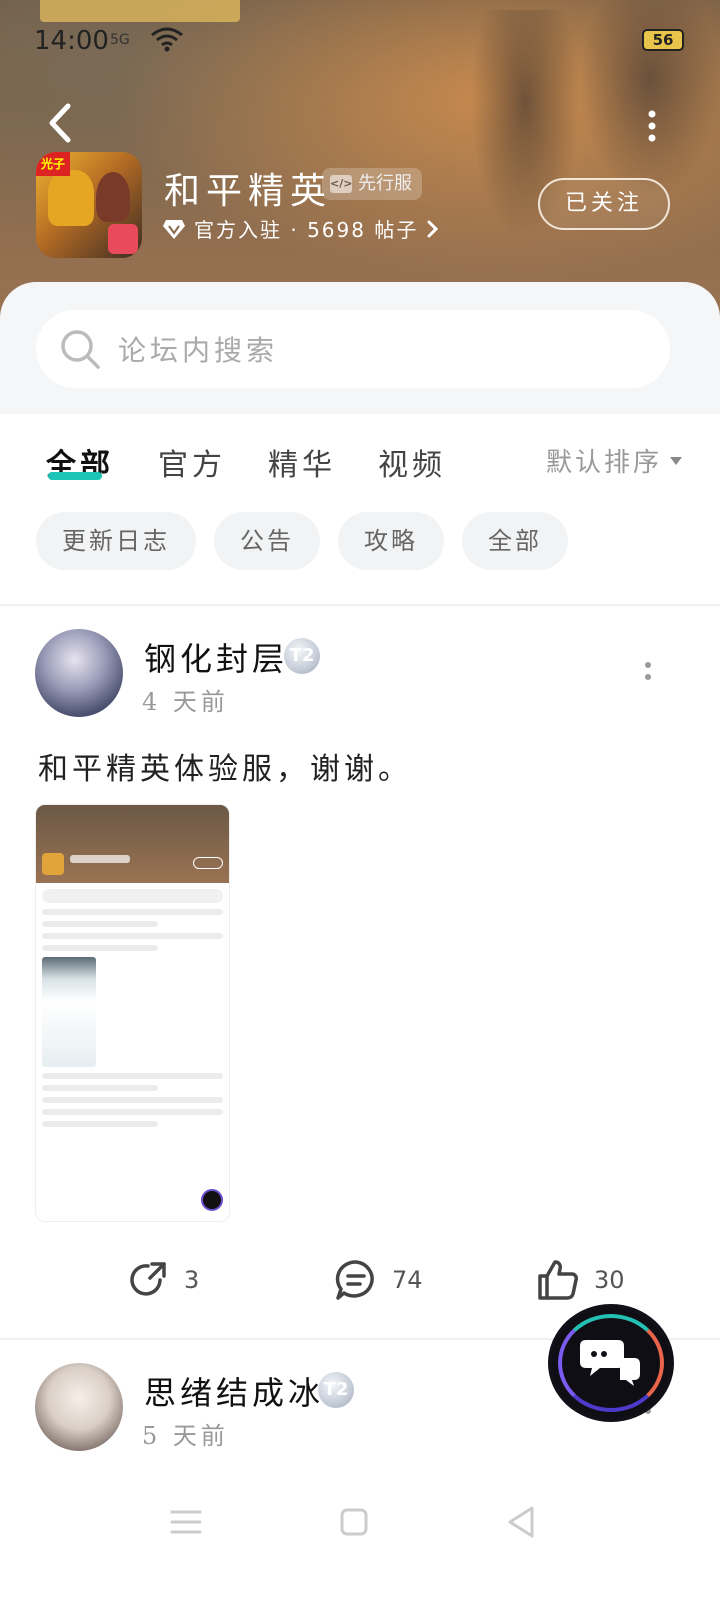 This screenshot has width=720, height=1600. I want to click on comment-count: 74, so click(407, 1280).